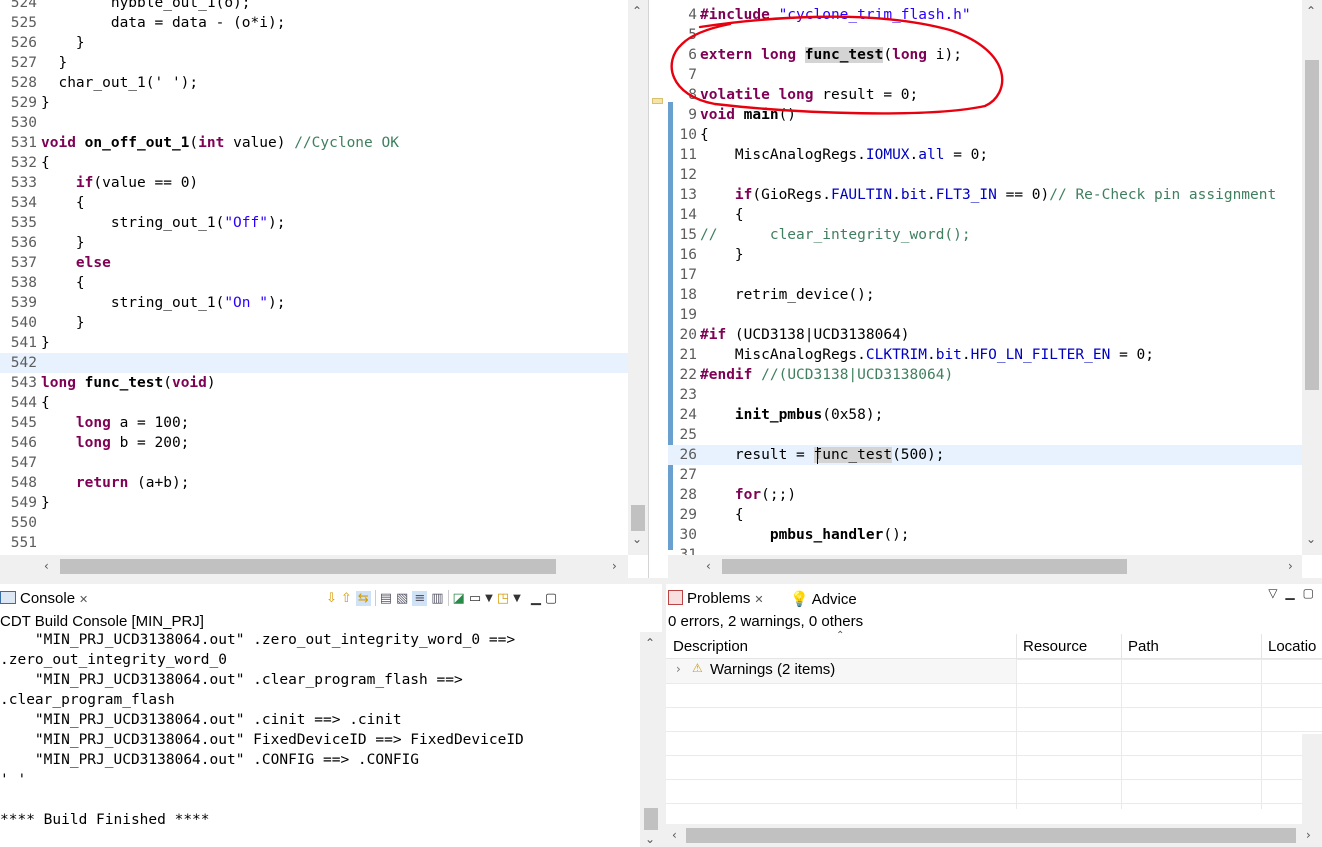  Describe the element at coordinates (678, 669) in the screenshot. I see `chevron-right-icon: ›` at that location.